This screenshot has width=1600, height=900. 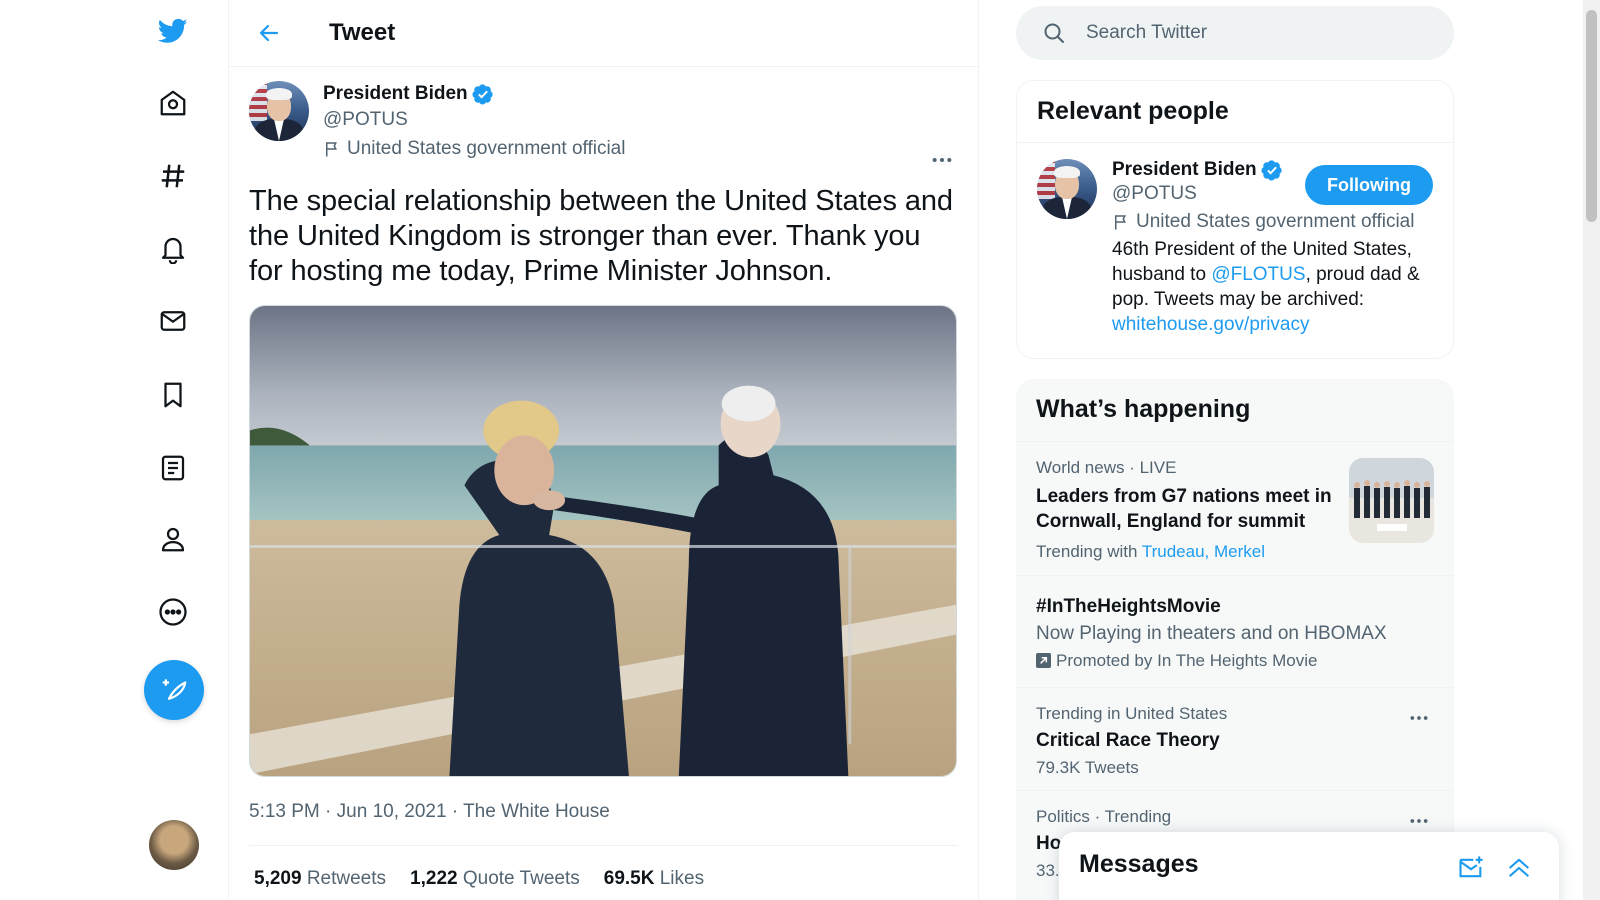 I want to click on new-message-button, so click(x=1471, y=868).